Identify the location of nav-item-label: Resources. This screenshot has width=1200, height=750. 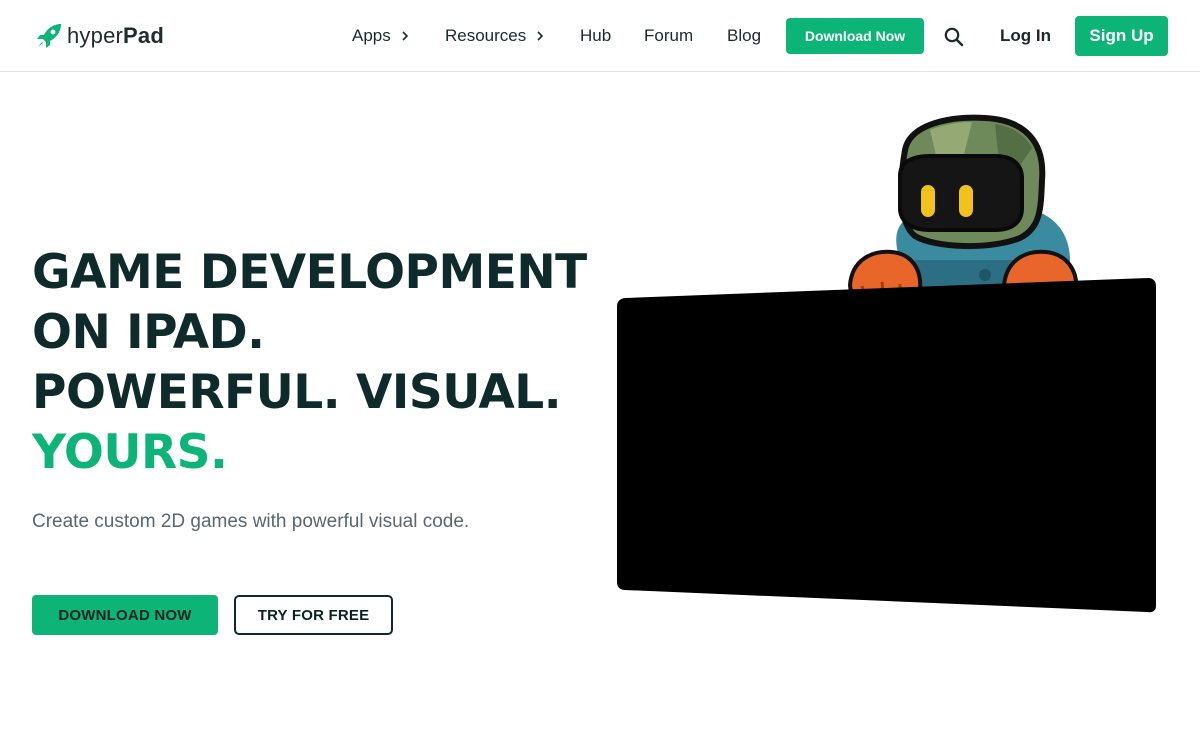
(486, 35).